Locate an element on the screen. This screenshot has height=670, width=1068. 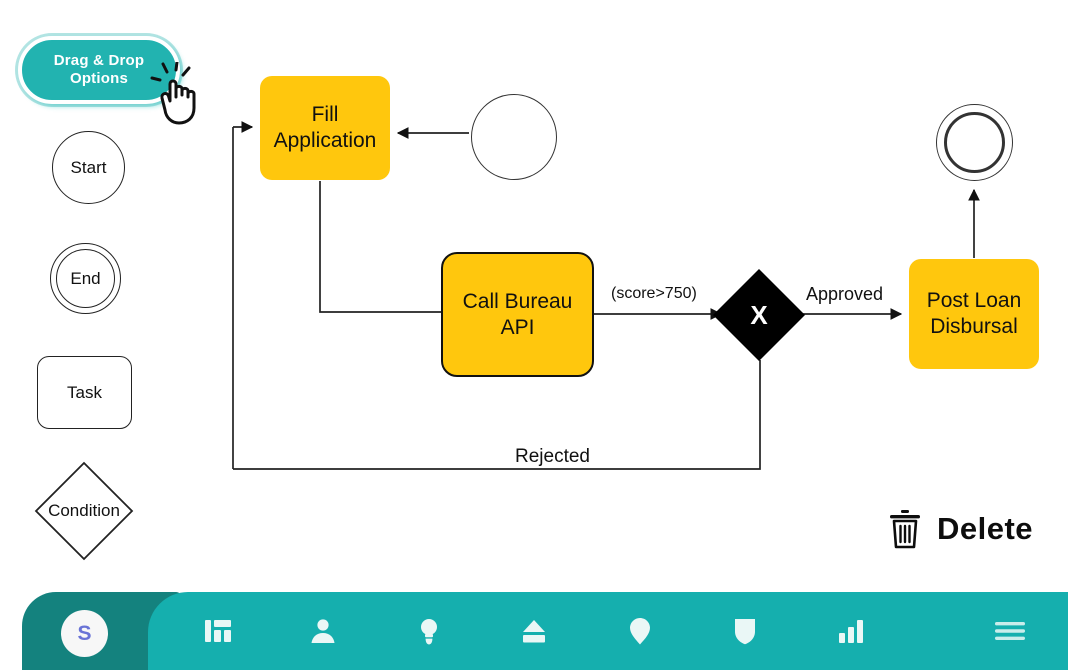
delete-button: Delete is located at coordinates (961, 529).